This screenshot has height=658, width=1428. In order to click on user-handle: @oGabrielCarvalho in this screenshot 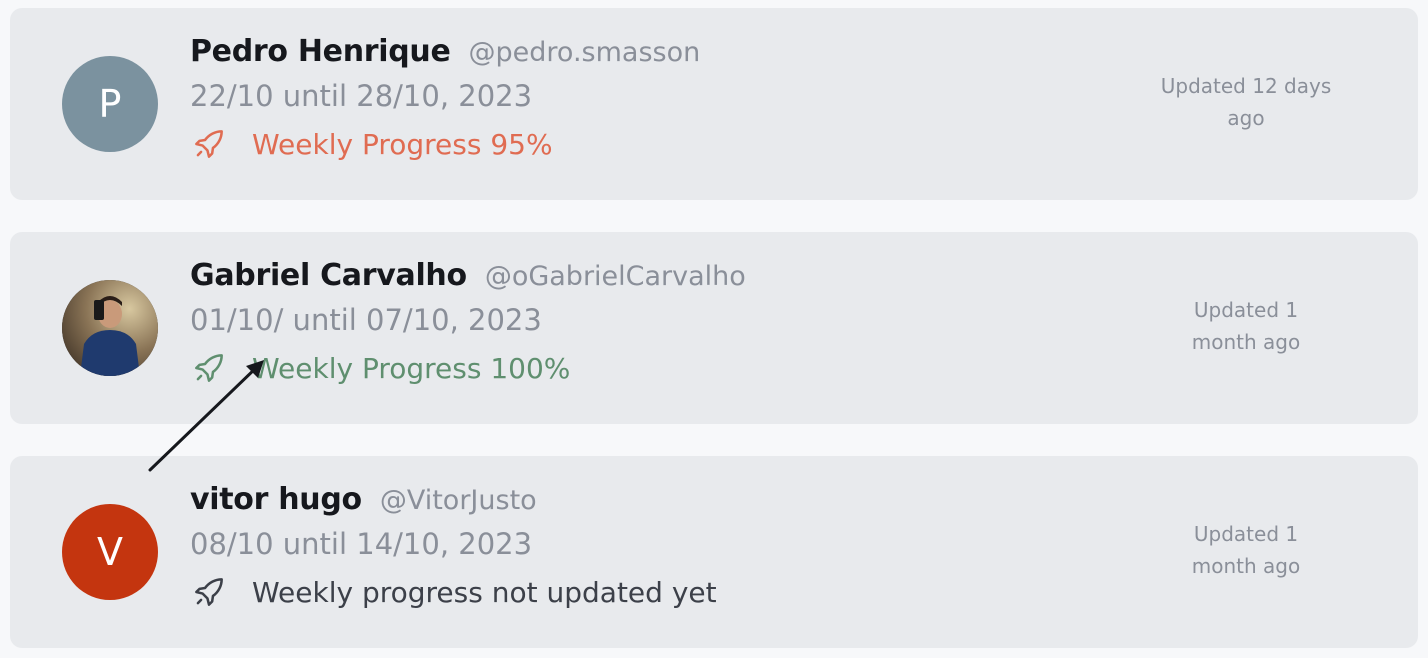, I will do `click(615, 276)`.